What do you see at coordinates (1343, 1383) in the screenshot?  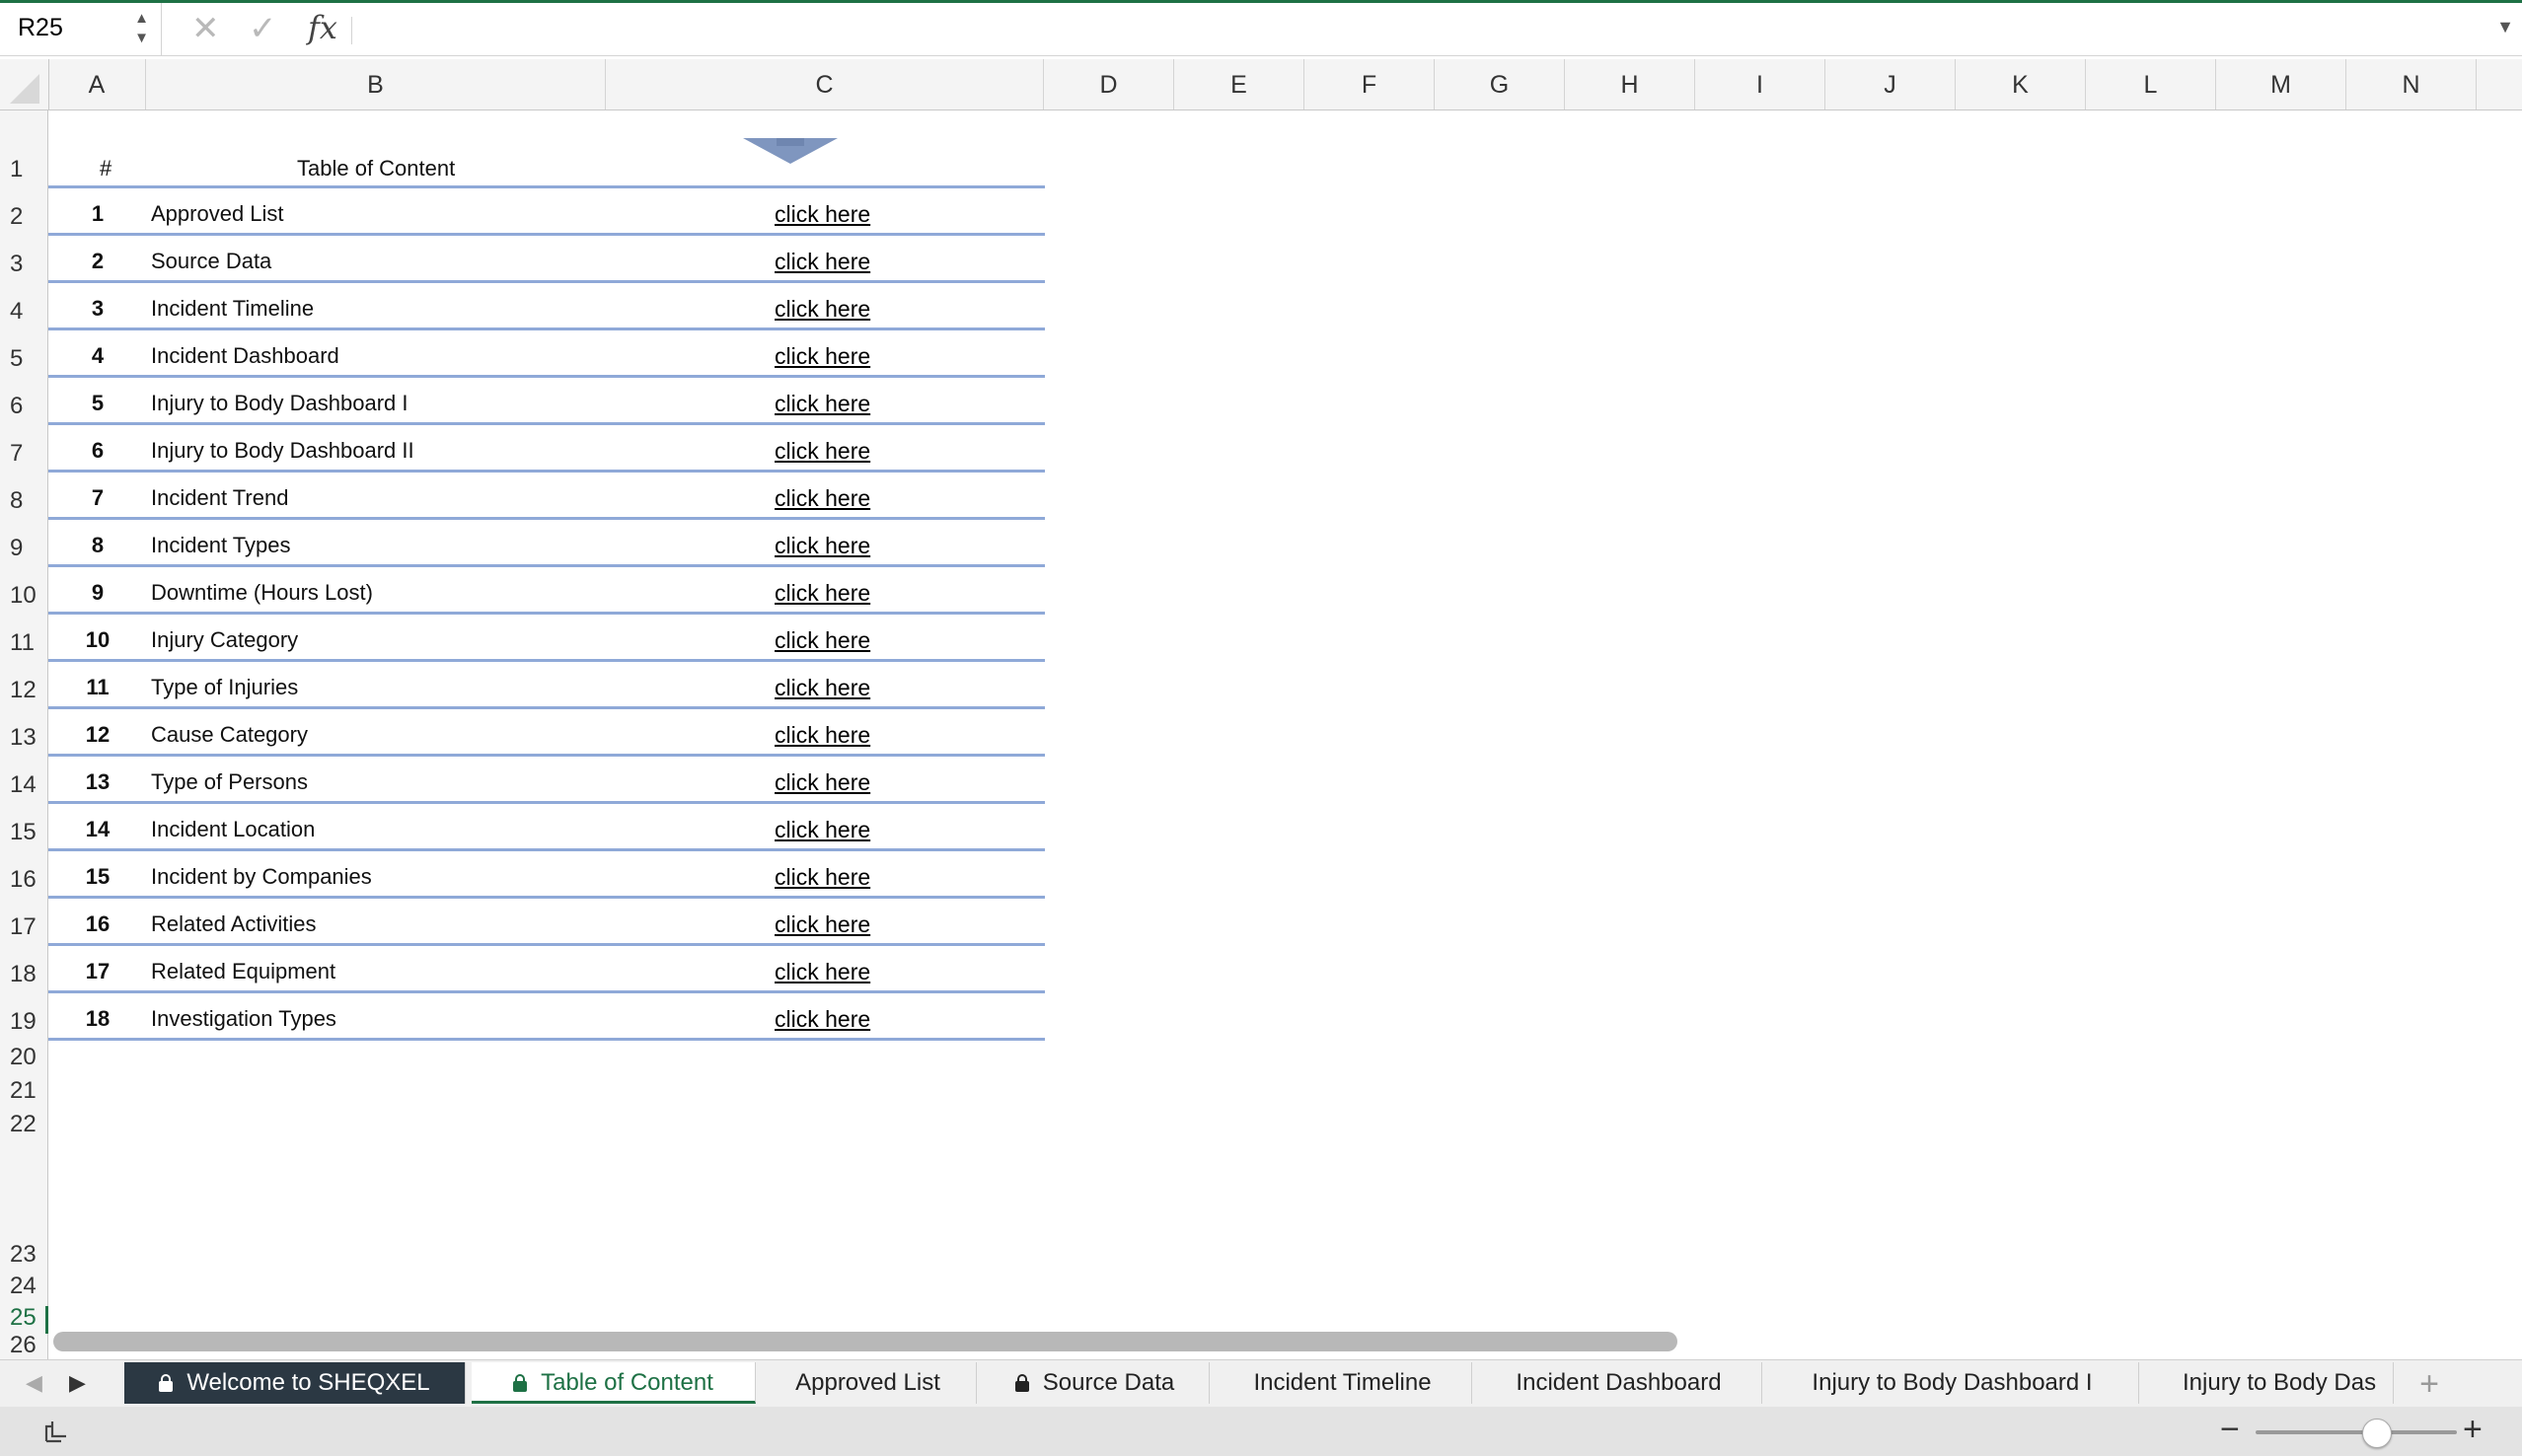 I see `sheet-tab-incident-timeline: Incident Timeline` at bounding box center [1343, 1383].